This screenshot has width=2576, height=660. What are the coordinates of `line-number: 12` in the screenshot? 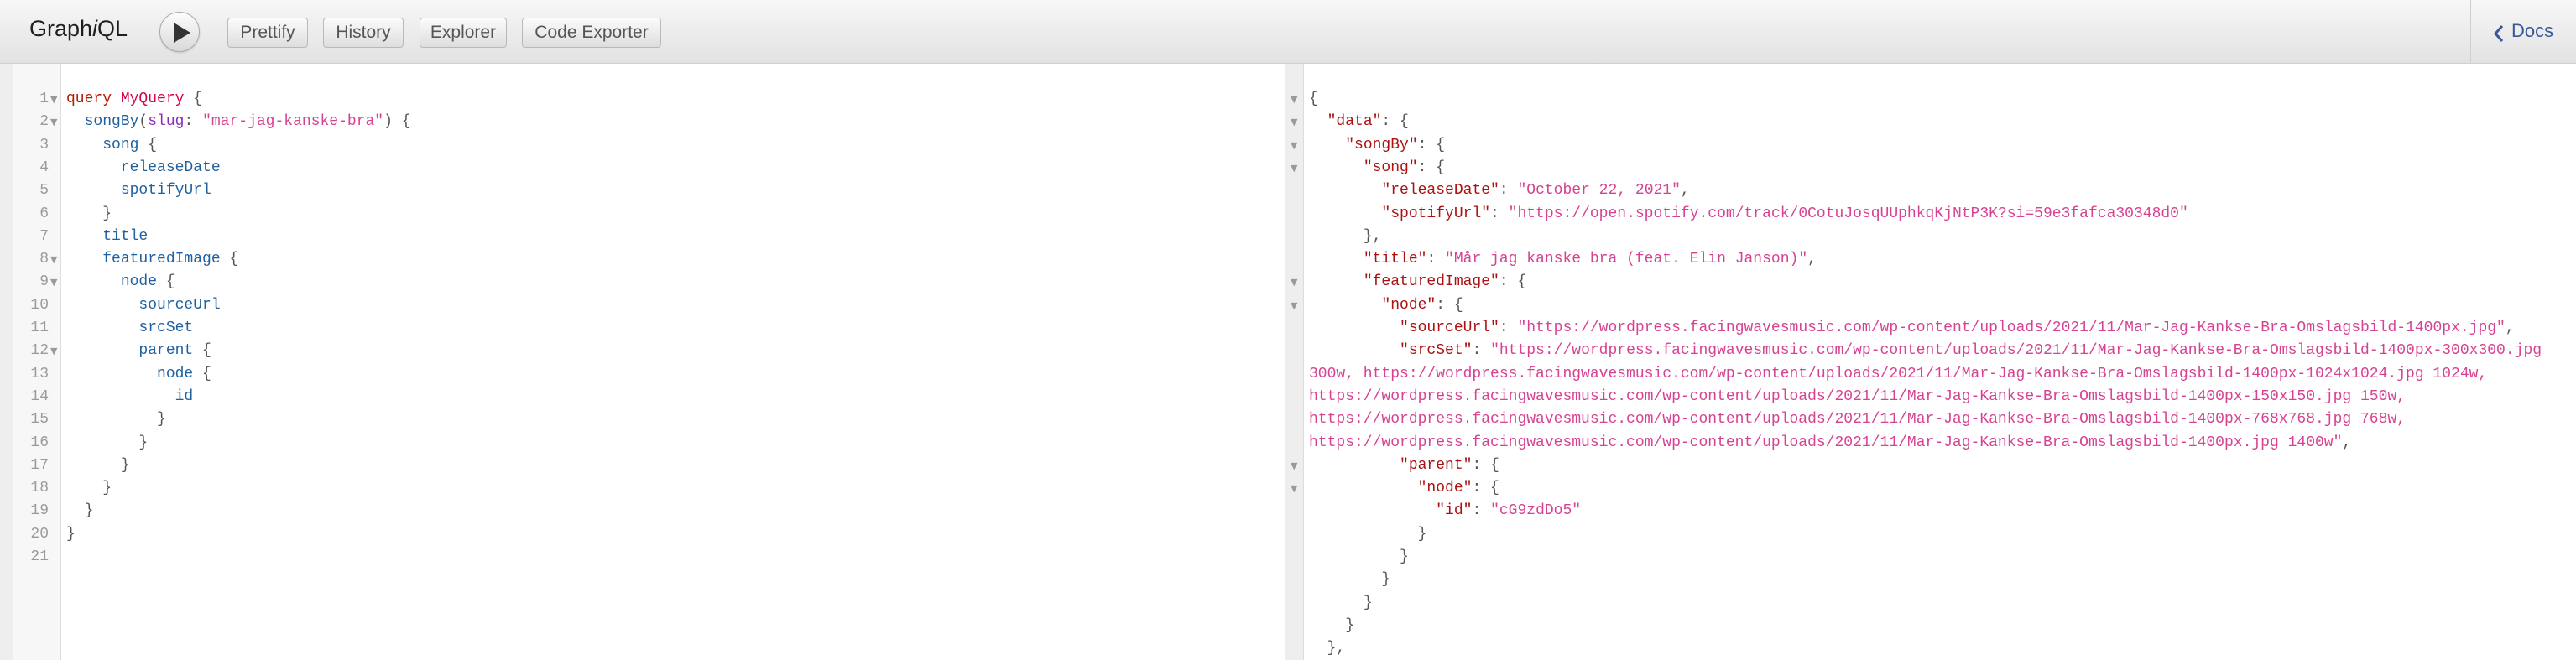 It's located at (39, 350).